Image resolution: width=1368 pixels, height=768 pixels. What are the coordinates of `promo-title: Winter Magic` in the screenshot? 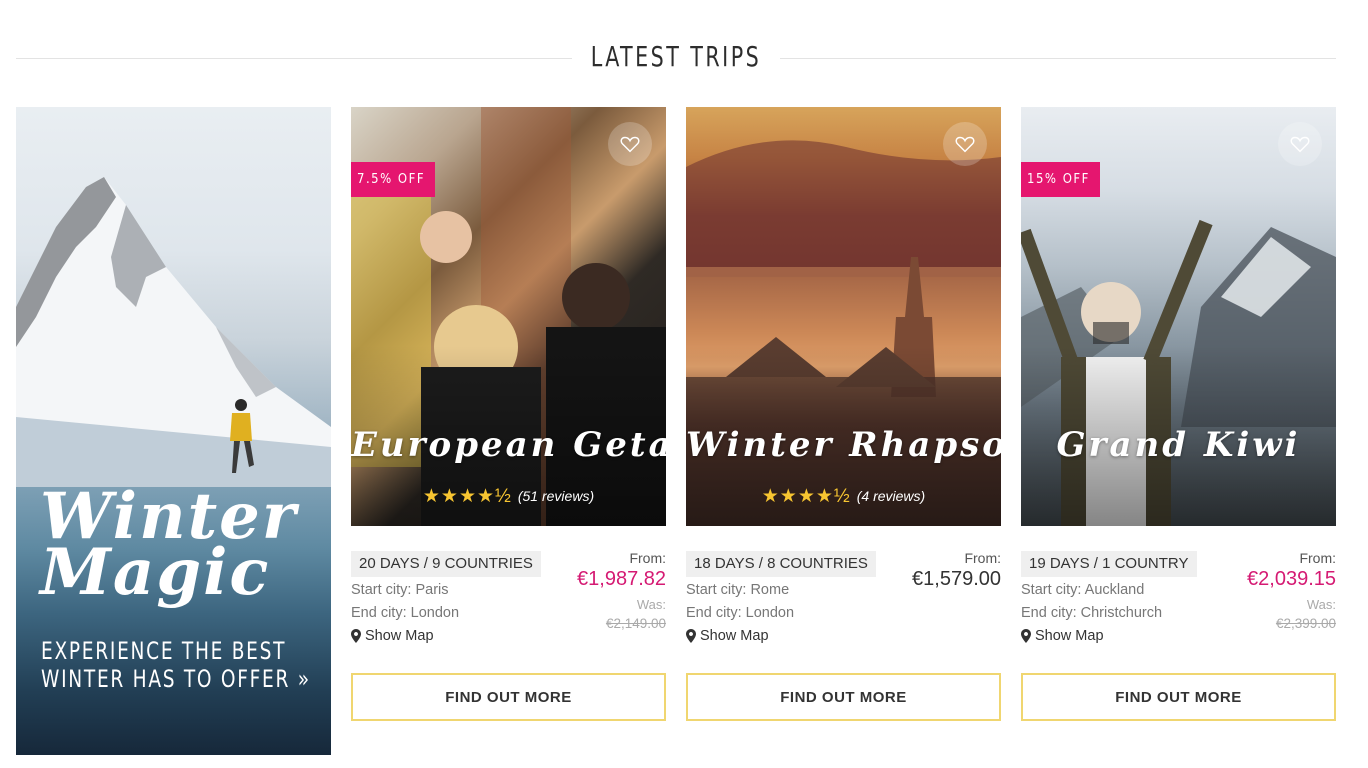 It's located at (180, 545).